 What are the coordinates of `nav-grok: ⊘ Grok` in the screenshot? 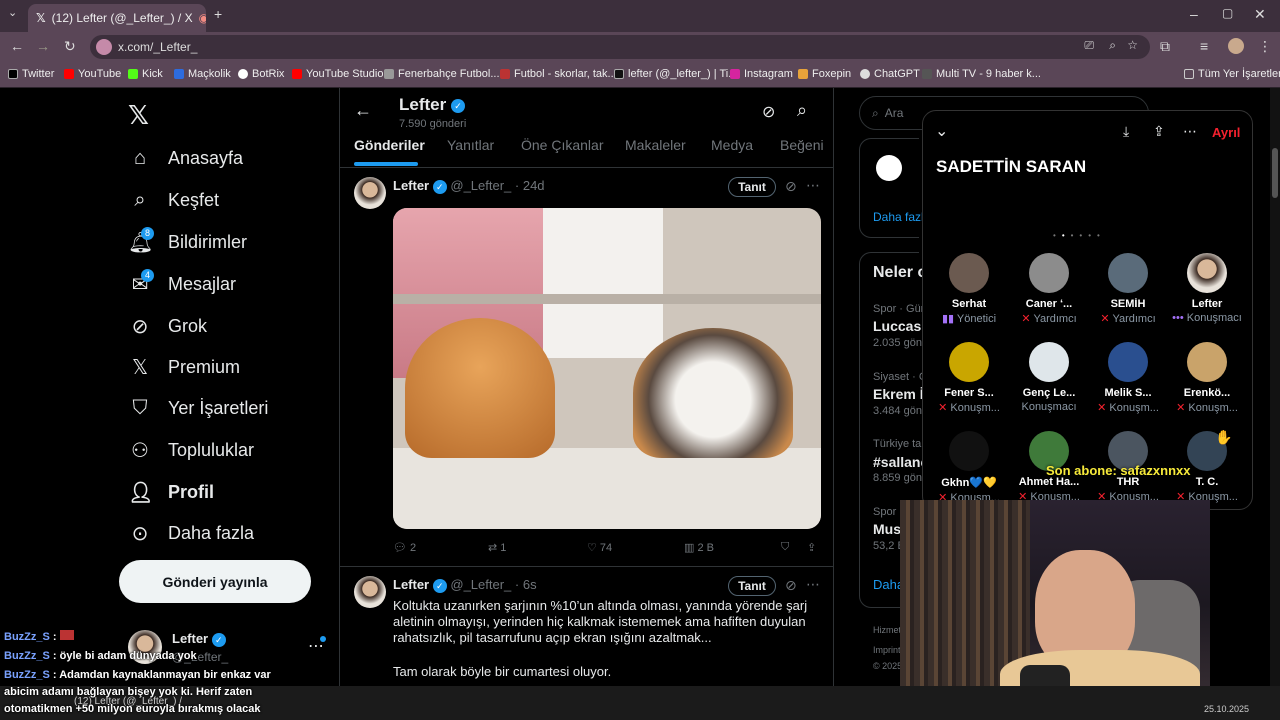 It's located at (167, 326).